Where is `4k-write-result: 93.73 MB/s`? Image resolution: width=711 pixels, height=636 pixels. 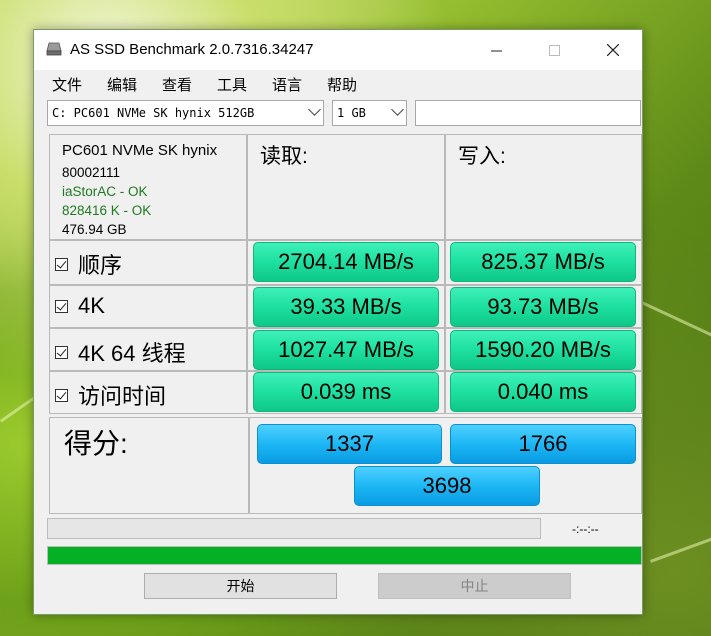 4k-write-result: 93.73 MB/s is located at coordinates (543, 307).